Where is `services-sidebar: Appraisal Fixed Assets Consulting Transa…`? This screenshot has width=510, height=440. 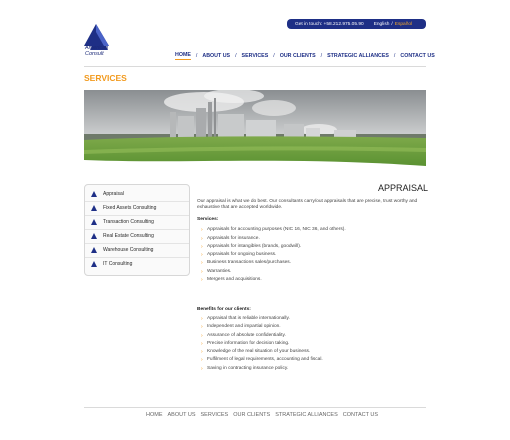
services-sidebar: Appraisal Fixed Assets Consulting Transa… is located at coordinates (137, 230).